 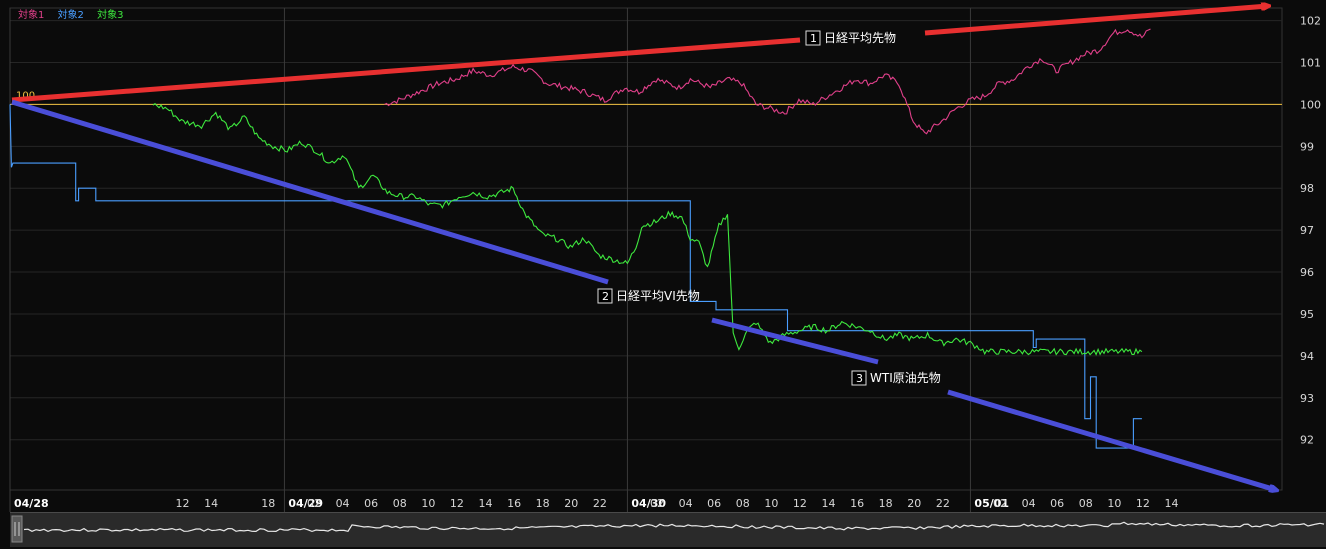 I want to click on legend: 対象1 対象2 対象3, so click(x=76, y=13).